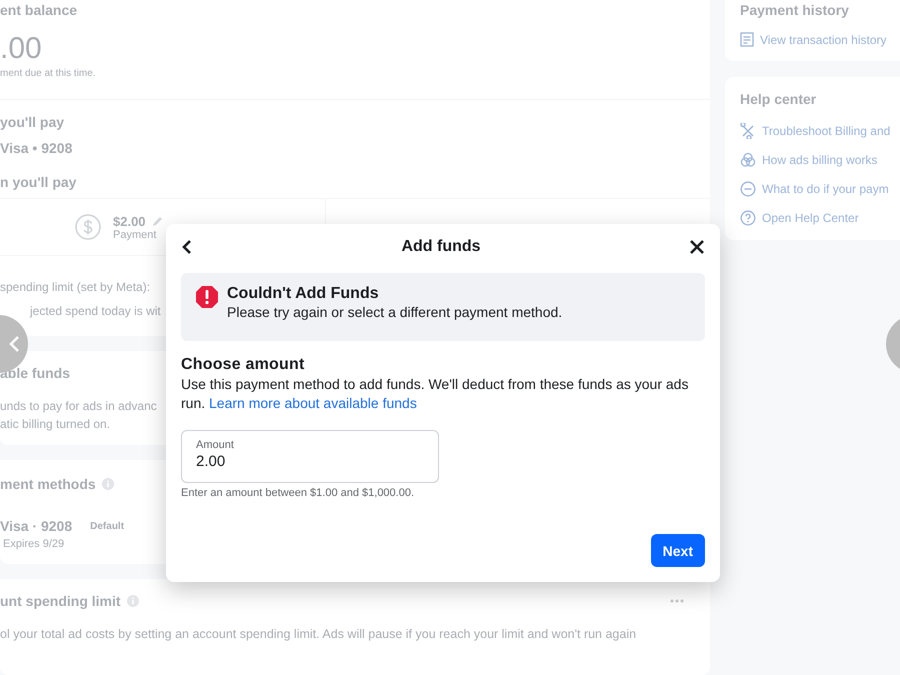  What do you see at coordinates (825, 189) in the screenshot?
I see `help-link: What to do if your paym` at bounding box center [825, 189].